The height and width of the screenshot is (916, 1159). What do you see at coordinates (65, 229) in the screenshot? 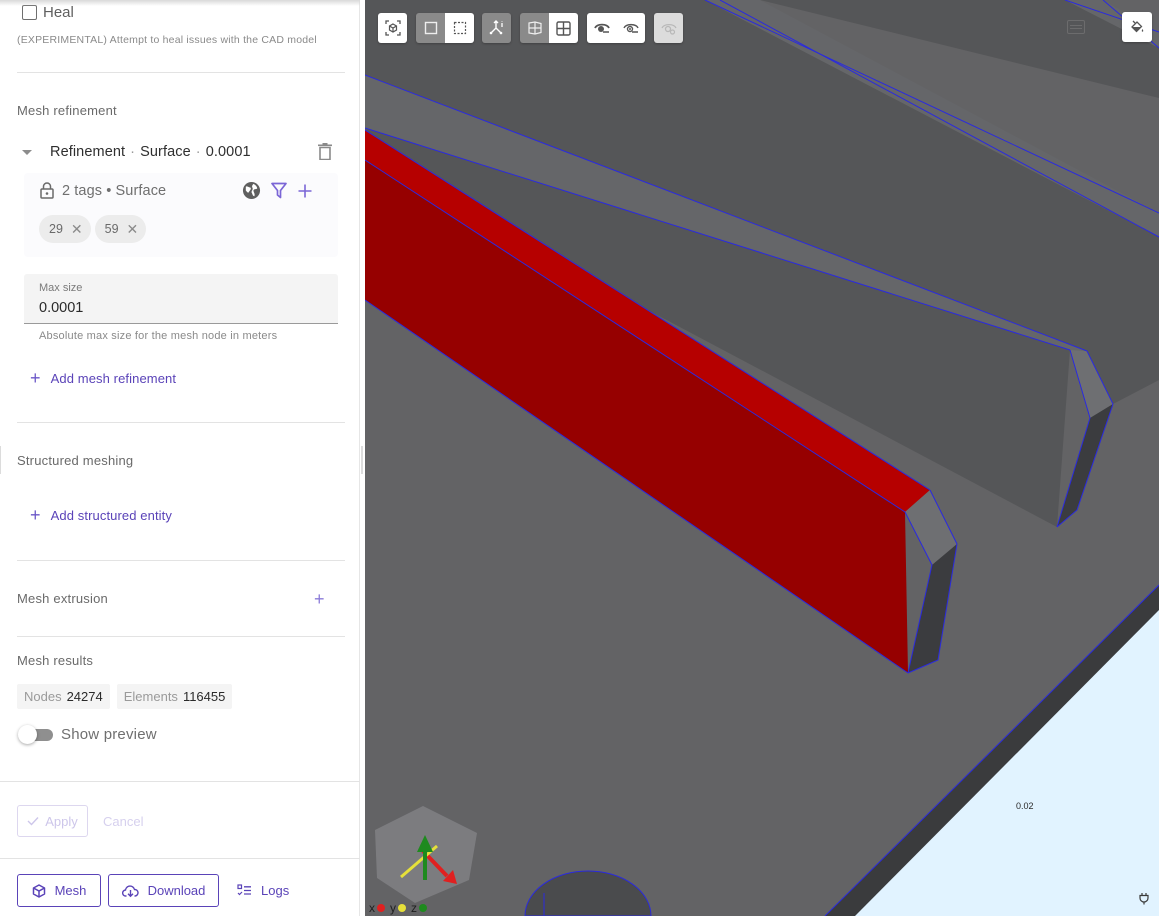
I see `tag-chip: 29 ✕` at bounding box center [65, 229].